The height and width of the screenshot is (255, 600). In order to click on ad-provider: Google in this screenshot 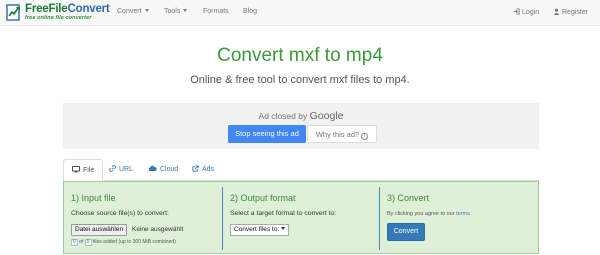, I will do `click(326, 116)`.